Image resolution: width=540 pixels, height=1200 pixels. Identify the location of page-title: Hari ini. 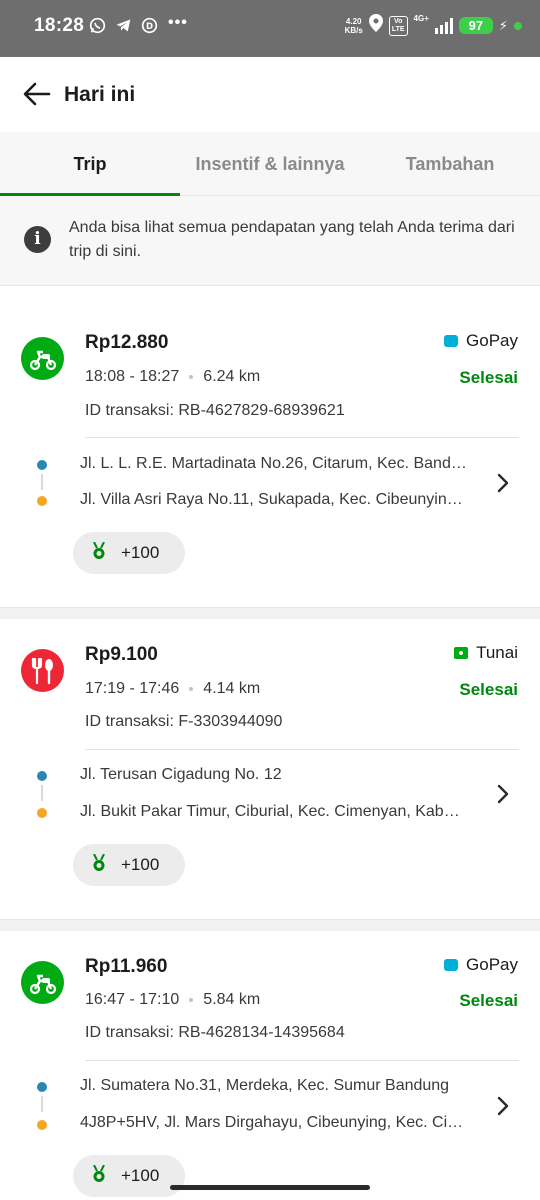
(100, 94).